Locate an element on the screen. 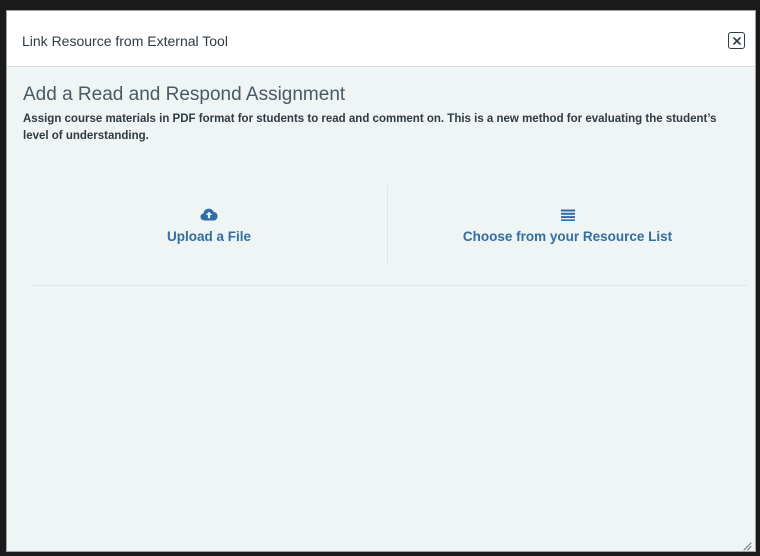 The width and height of the screenshot is (760, 556). choose-resource-list-label: Choose from your Resource List is located at coordinates (567, 236).